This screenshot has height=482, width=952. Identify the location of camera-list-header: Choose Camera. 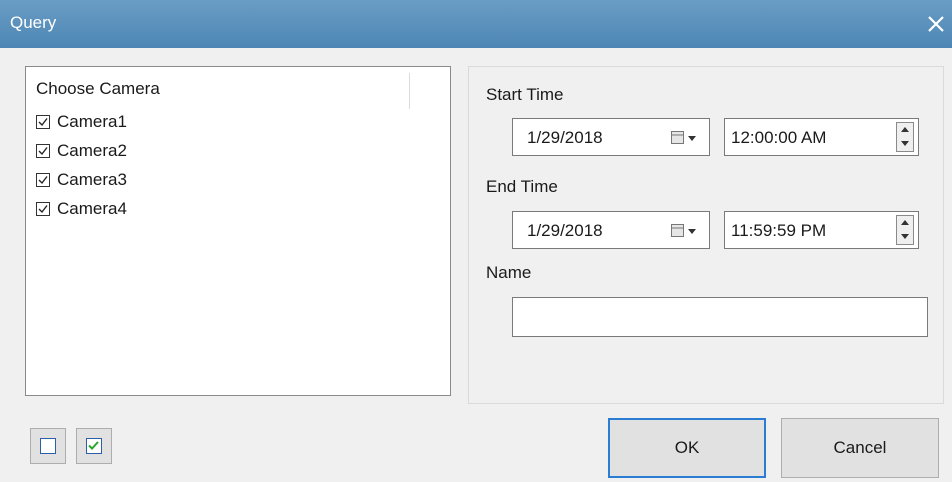
(98, 88).